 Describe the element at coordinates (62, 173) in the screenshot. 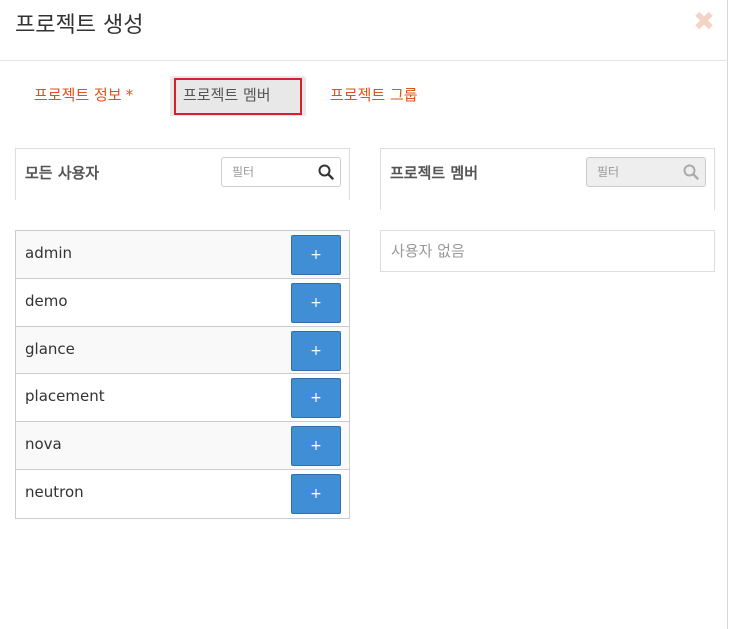

I see `all-users-title: 모든 사용자` at that location.